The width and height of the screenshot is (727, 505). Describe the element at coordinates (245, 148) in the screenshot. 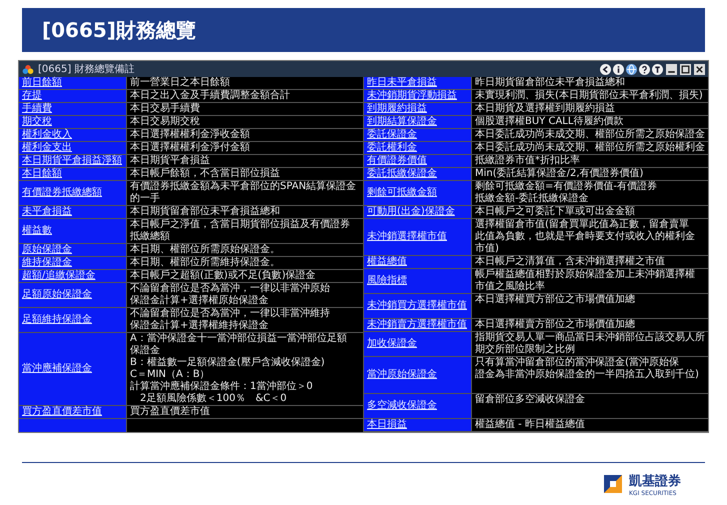

I see `field-description: 本日選擇權權利金淨付金額` at that location.